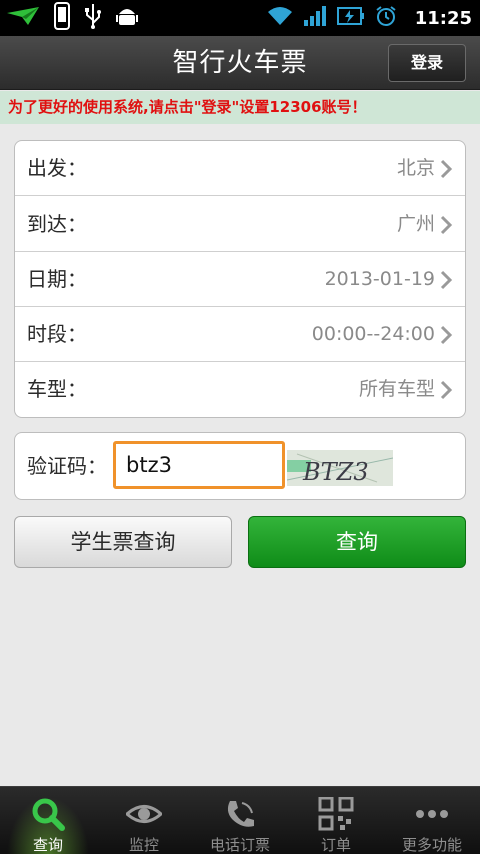  Describe the element at coordinates (335, 472) in the screenshot. I see `captcha-image-text: BTZ3` at that location.